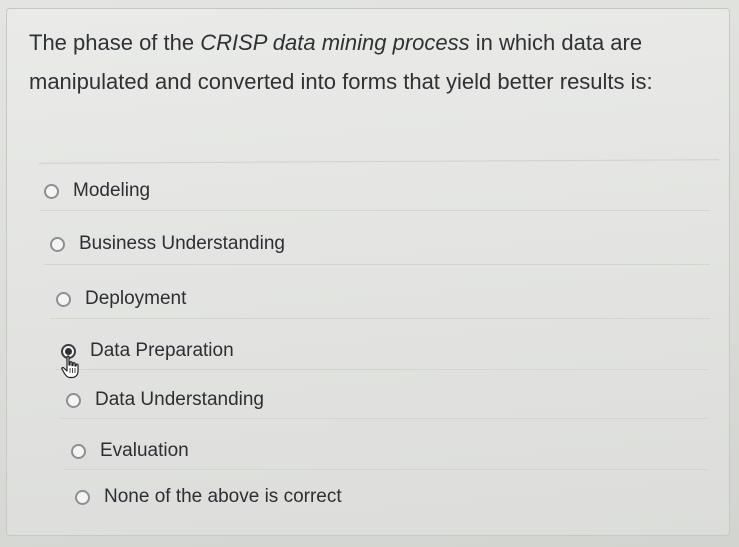 This screenshot has width=739, height=547. I want to click on option-modeling: Modeling, so click(97, 191).